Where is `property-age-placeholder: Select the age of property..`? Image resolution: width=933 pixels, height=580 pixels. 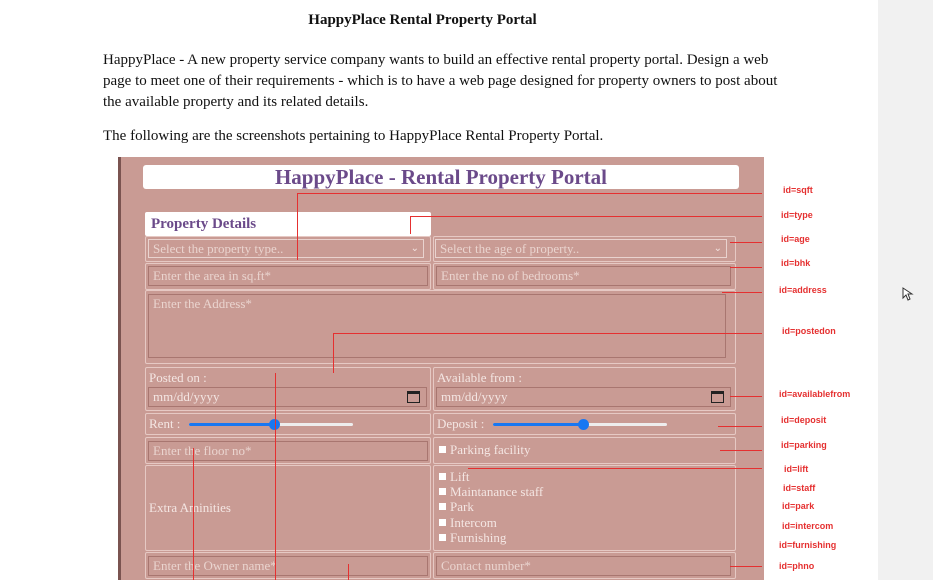 property-age-placeholder: Select the age of property.. is located at coordinates (510, 248).